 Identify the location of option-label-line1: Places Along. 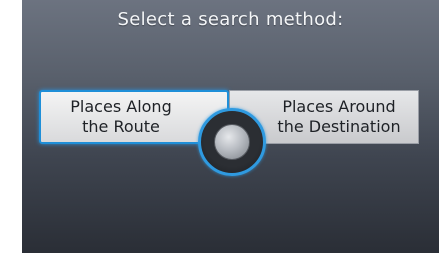
(121, 106).